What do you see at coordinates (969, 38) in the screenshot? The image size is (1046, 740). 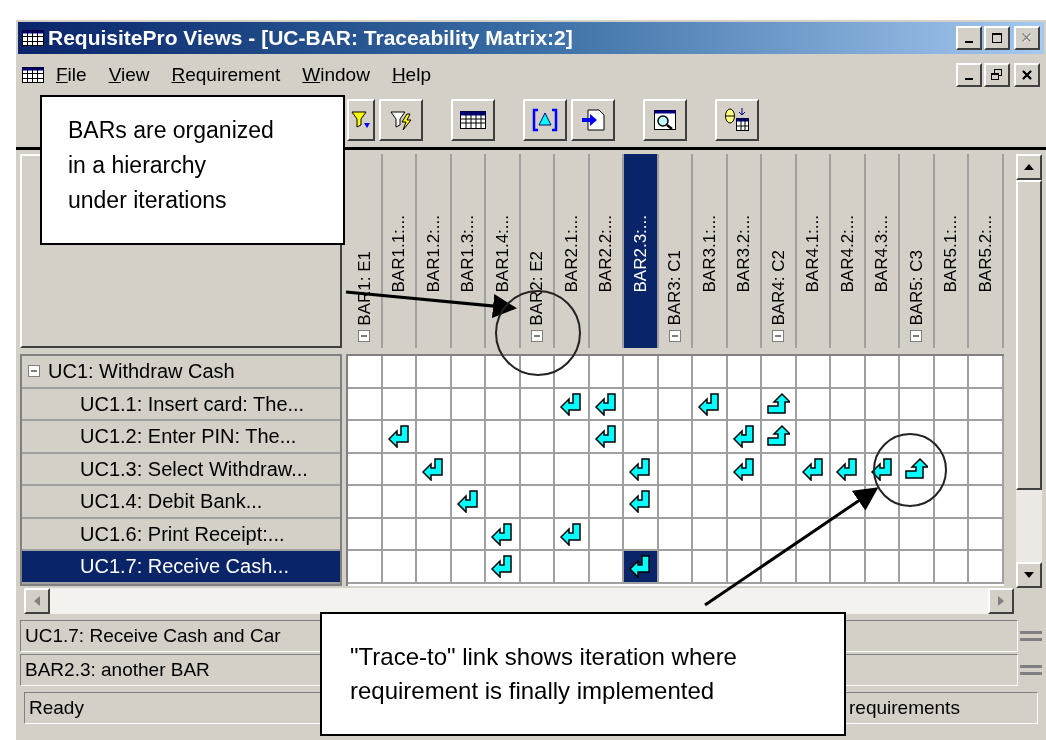 I see `minimize-button` at bounding box center [969, 38].